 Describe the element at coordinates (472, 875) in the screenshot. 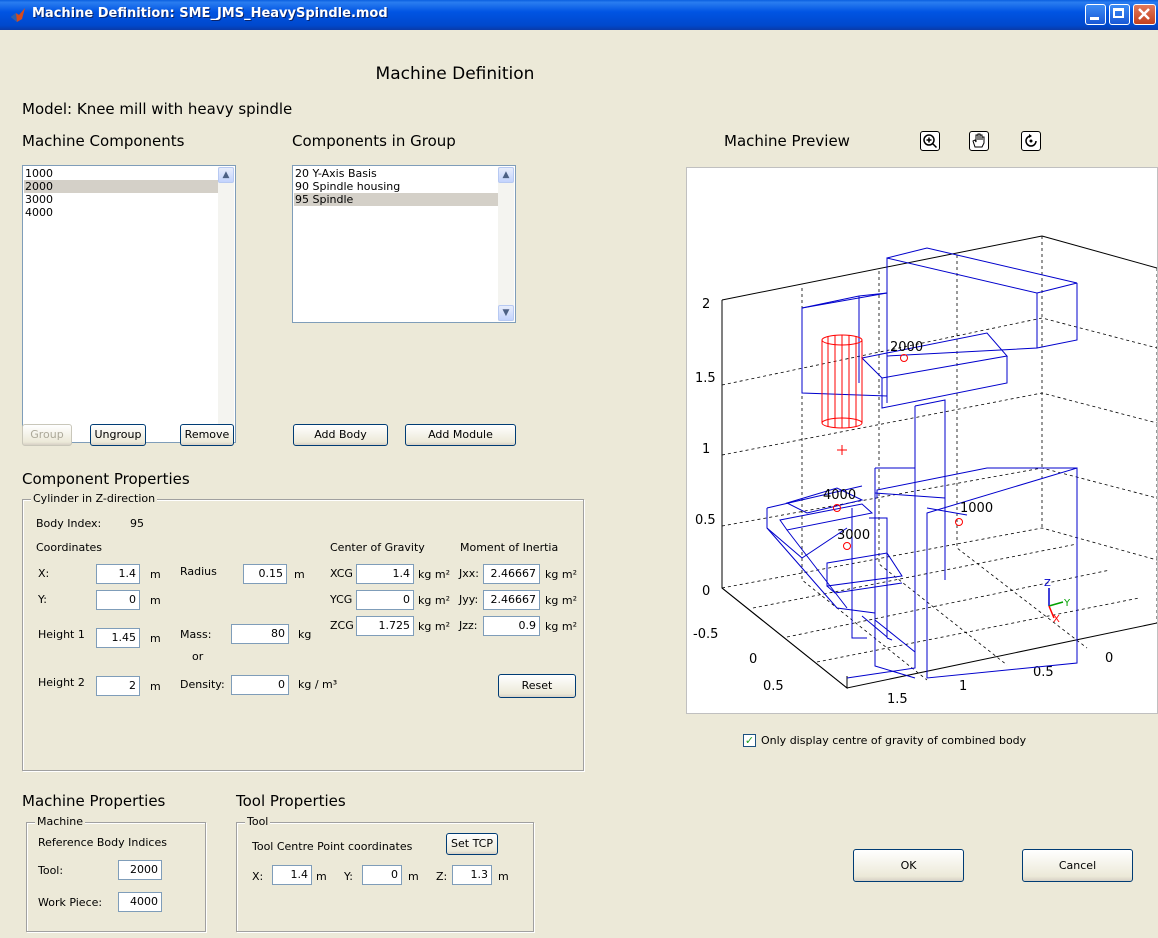

I see `tcp-z-field: 1.3` at that location.